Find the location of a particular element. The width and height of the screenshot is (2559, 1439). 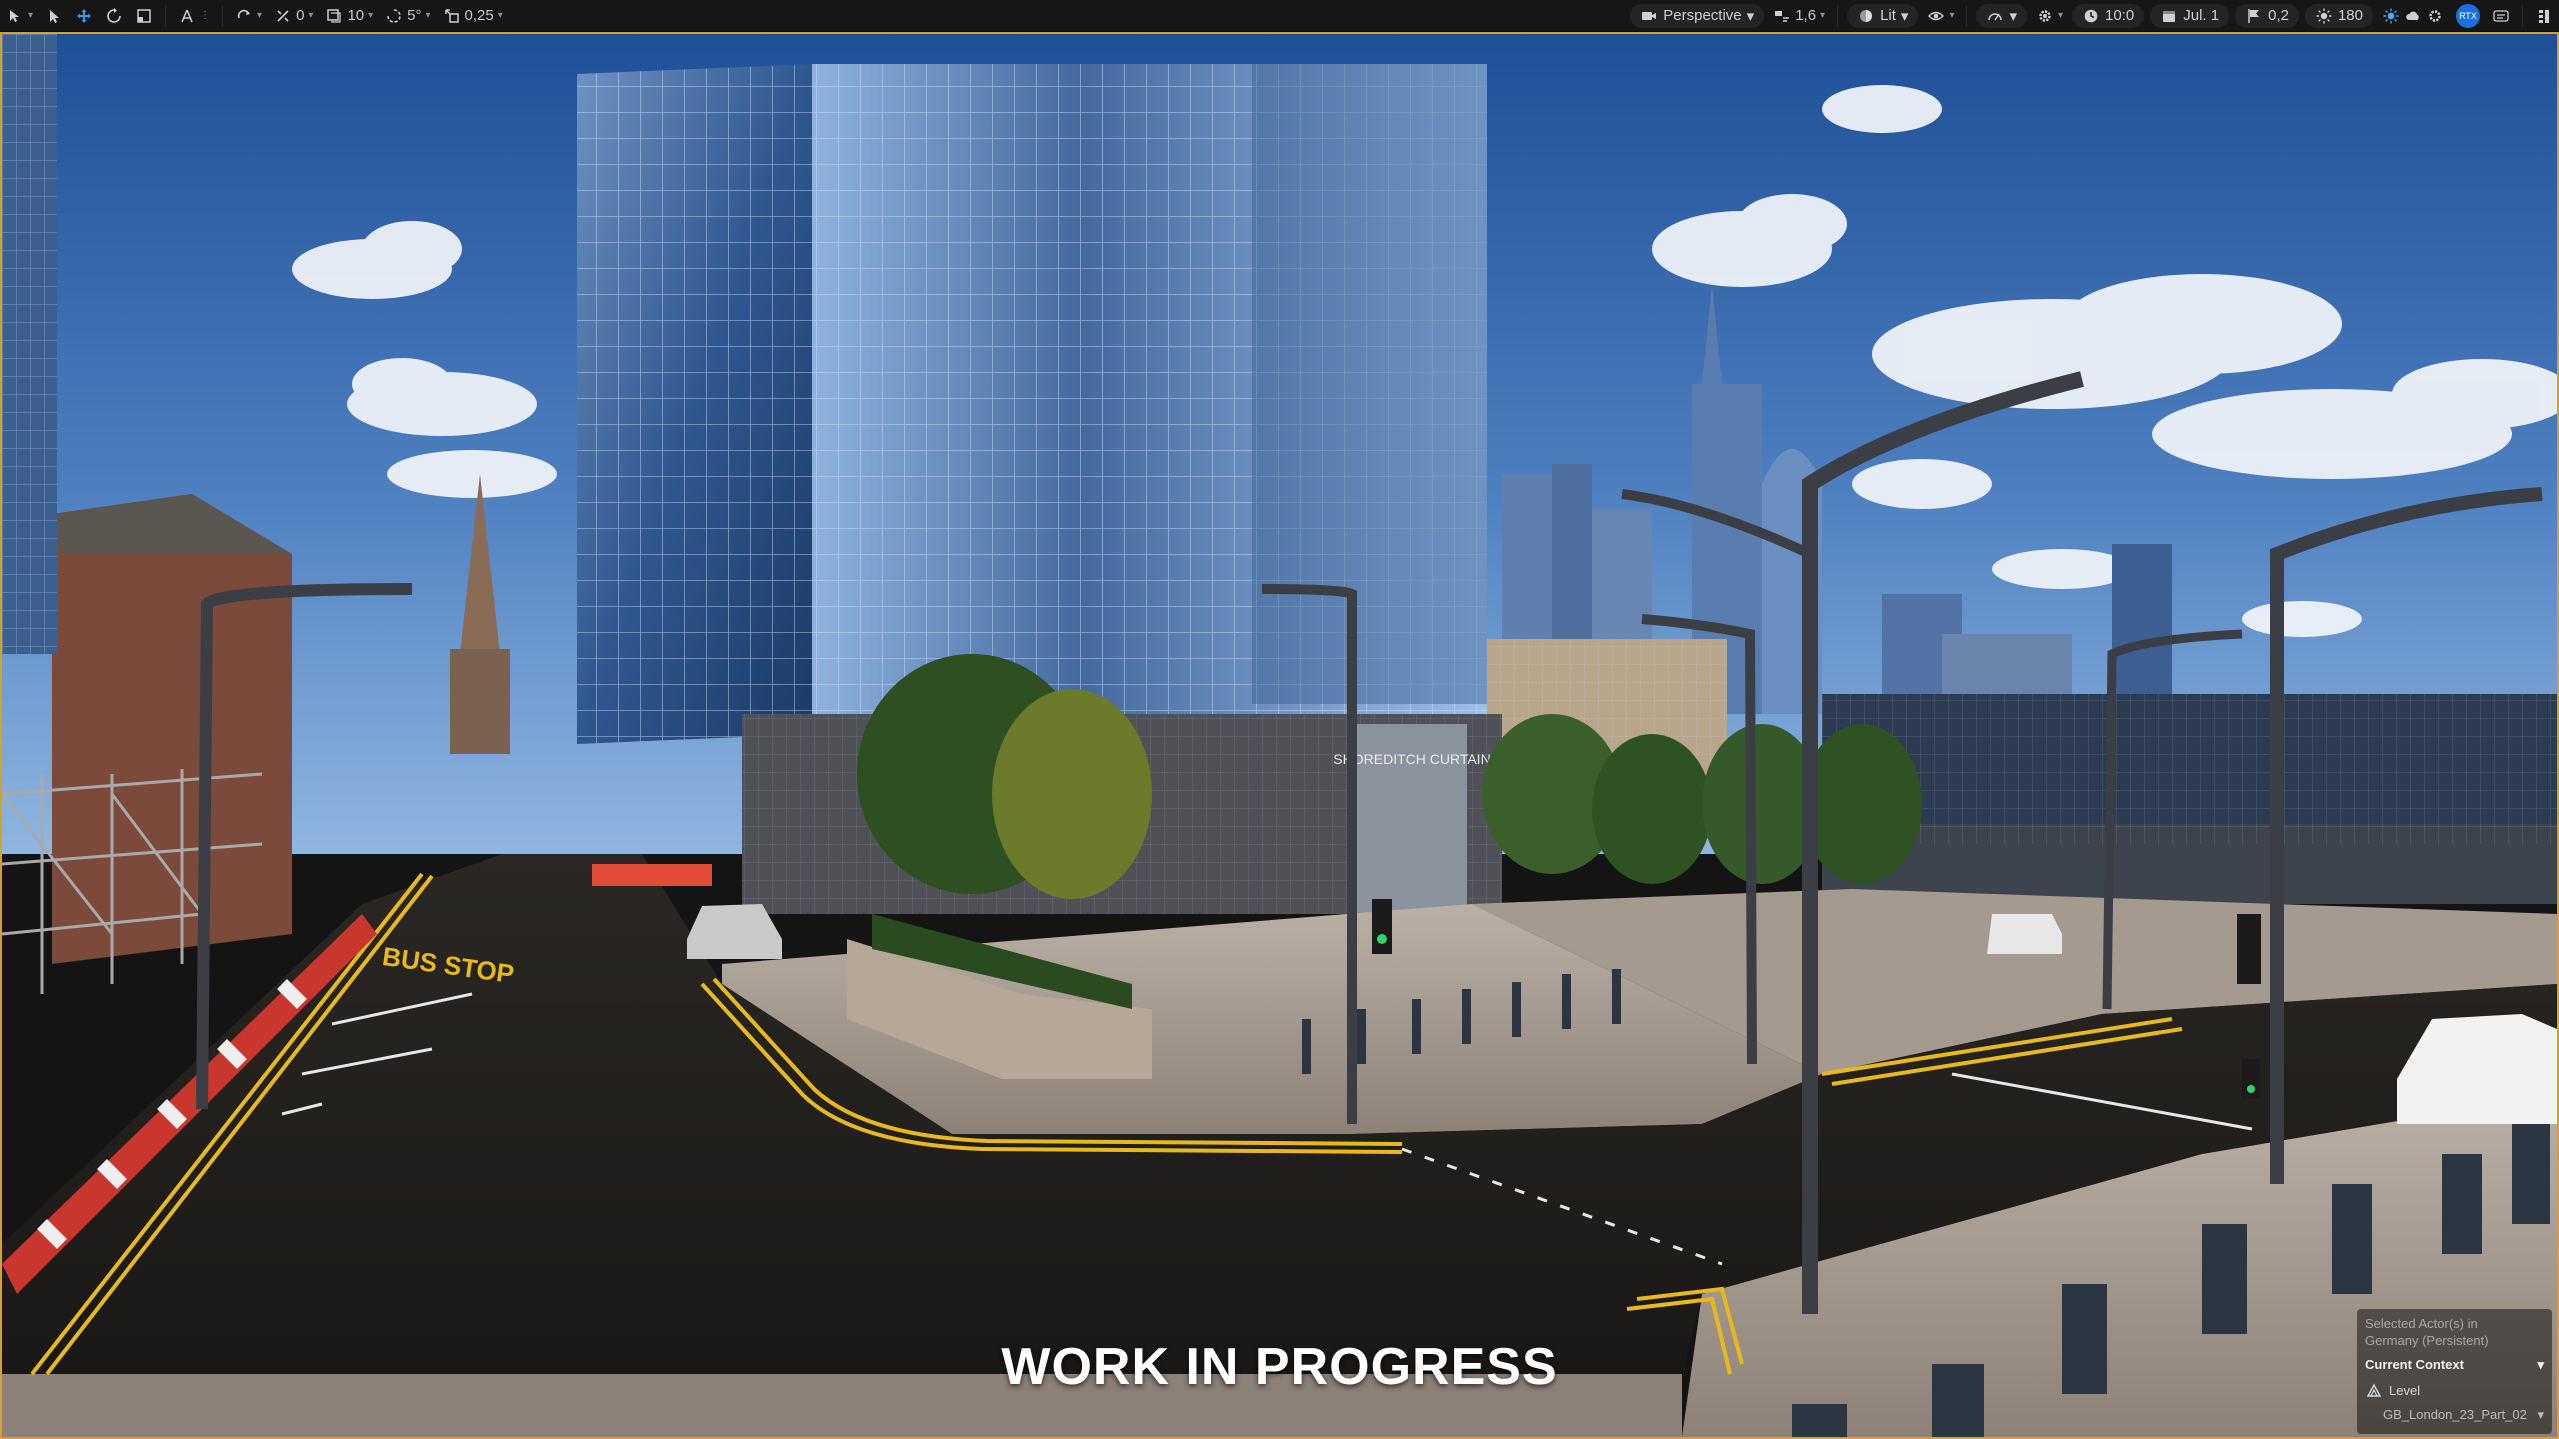

scale-box-icon is located at coordinates (144, 16).